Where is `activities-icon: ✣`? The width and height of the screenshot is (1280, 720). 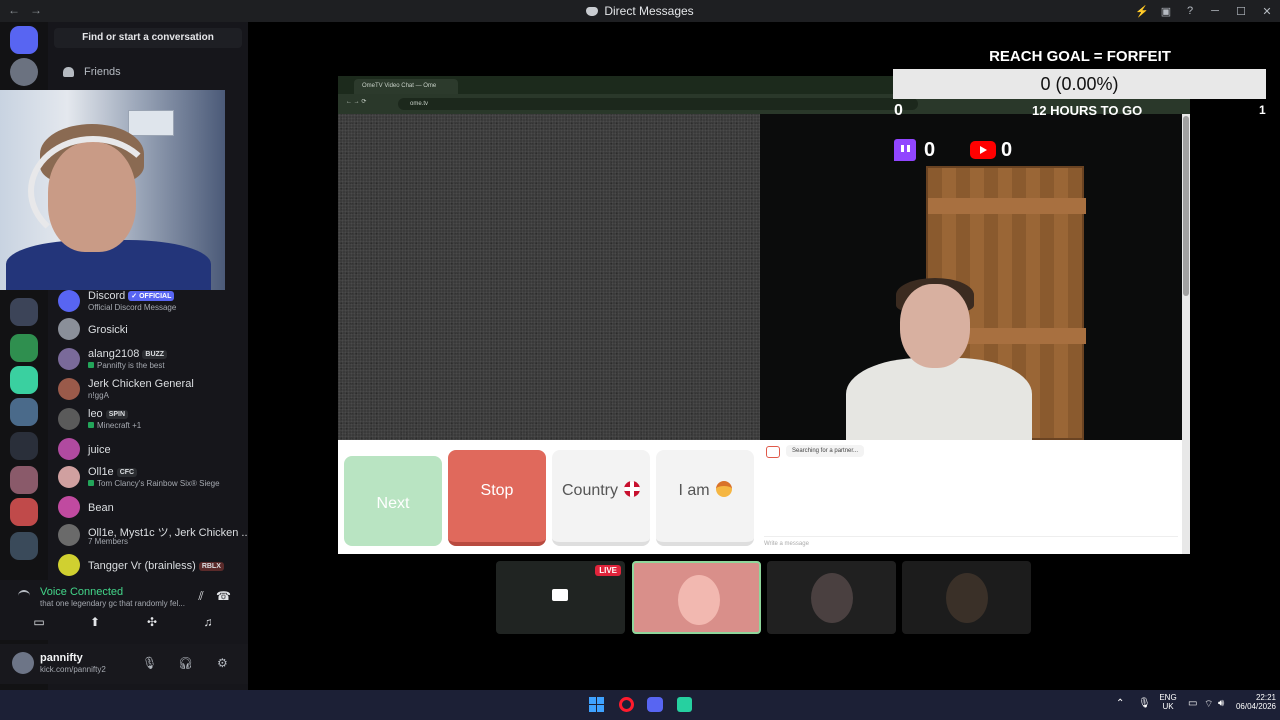
activities-icon: ✣ is located at coordinates (152, 622).